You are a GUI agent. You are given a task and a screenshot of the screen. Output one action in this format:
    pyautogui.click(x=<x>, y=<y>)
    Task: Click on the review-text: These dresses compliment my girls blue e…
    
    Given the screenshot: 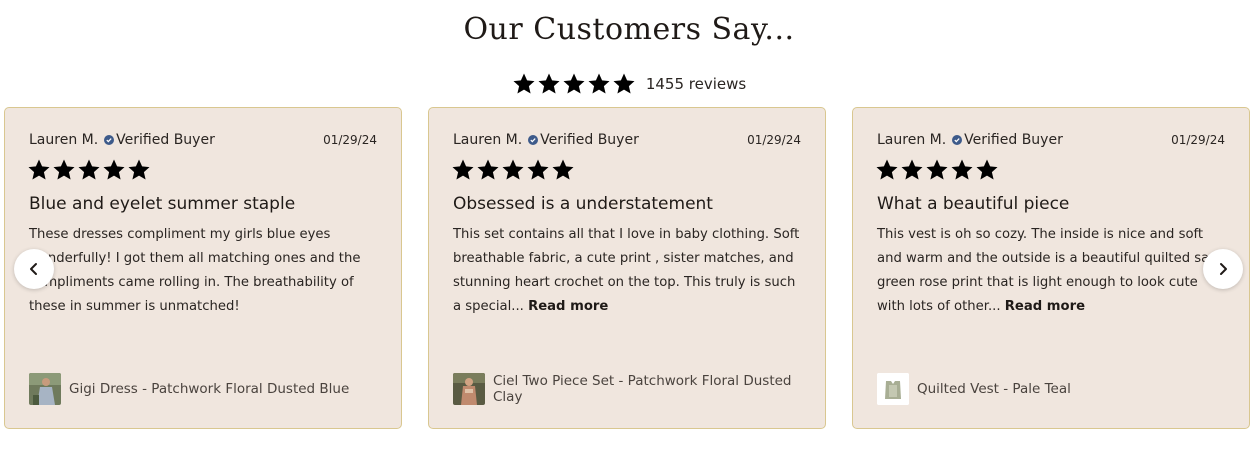 What is the action you would take?
    pyautogui.click(x=195, y=270)
    